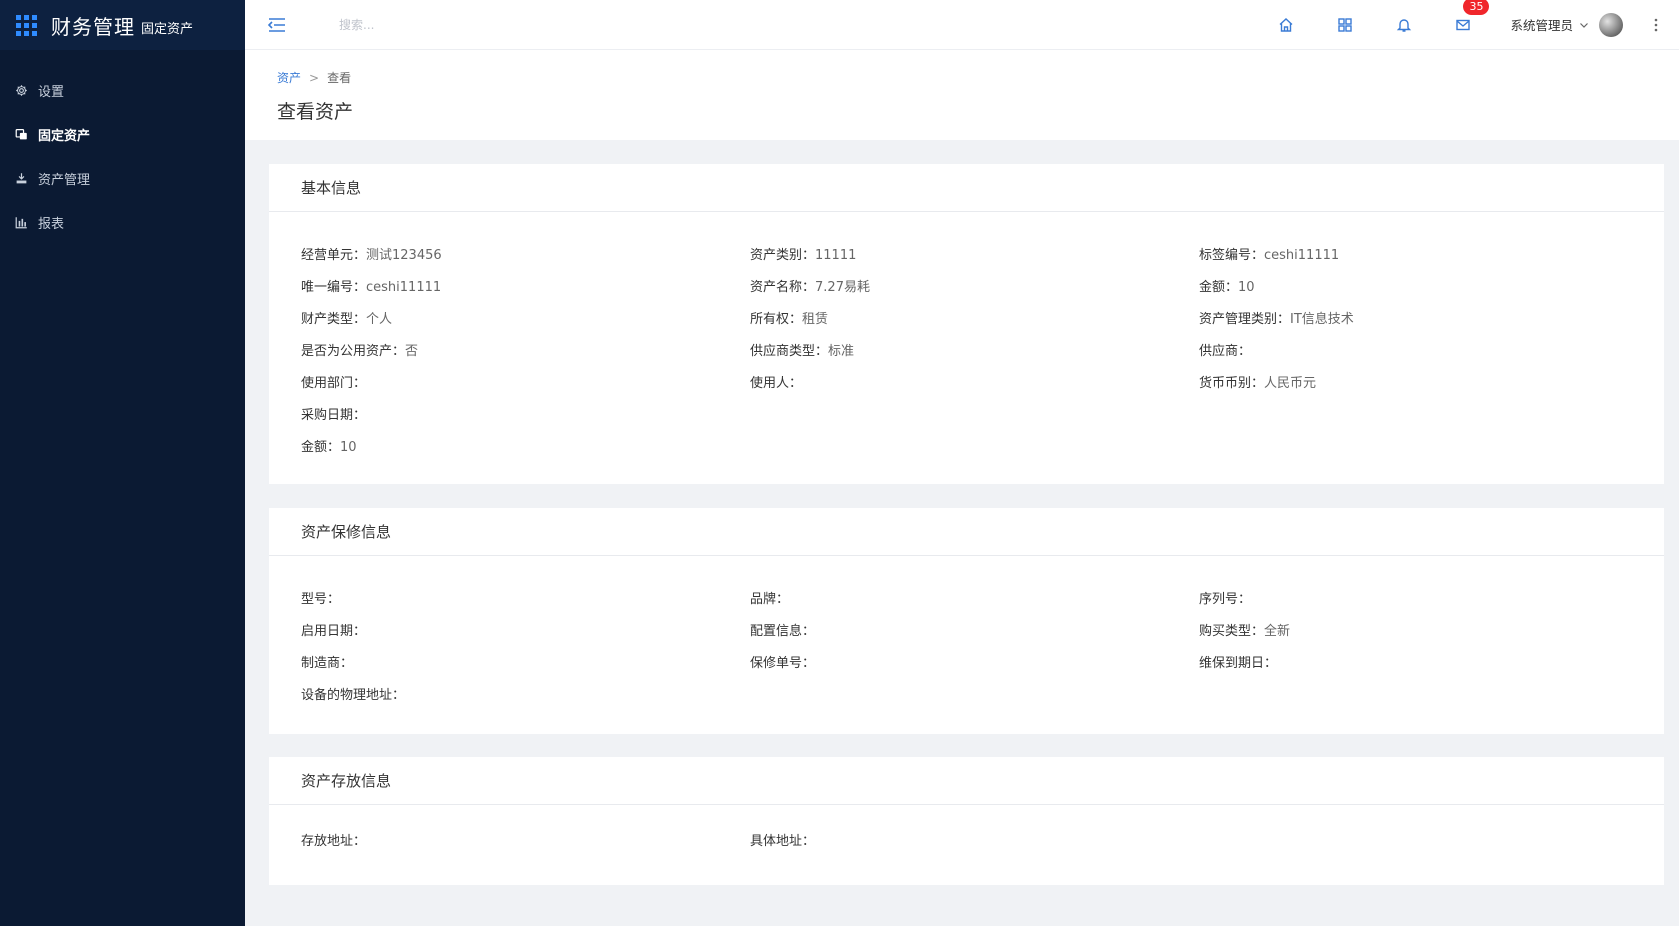 This screenshot has width=1679, height=926. Describe the element at coordinates (1245, 319) in the screenshot. I see `field-label: 资产管理类别：` at that location.